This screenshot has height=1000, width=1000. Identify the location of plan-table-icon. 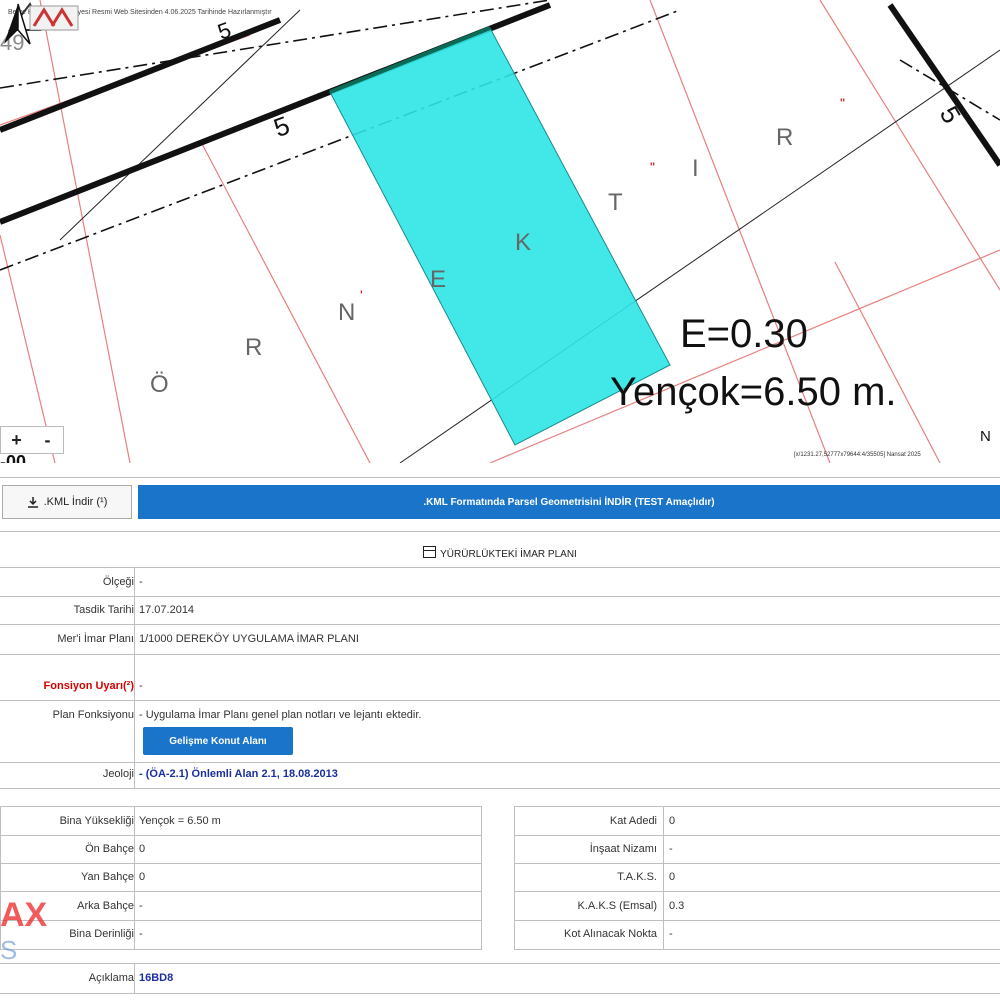
(430, 552).